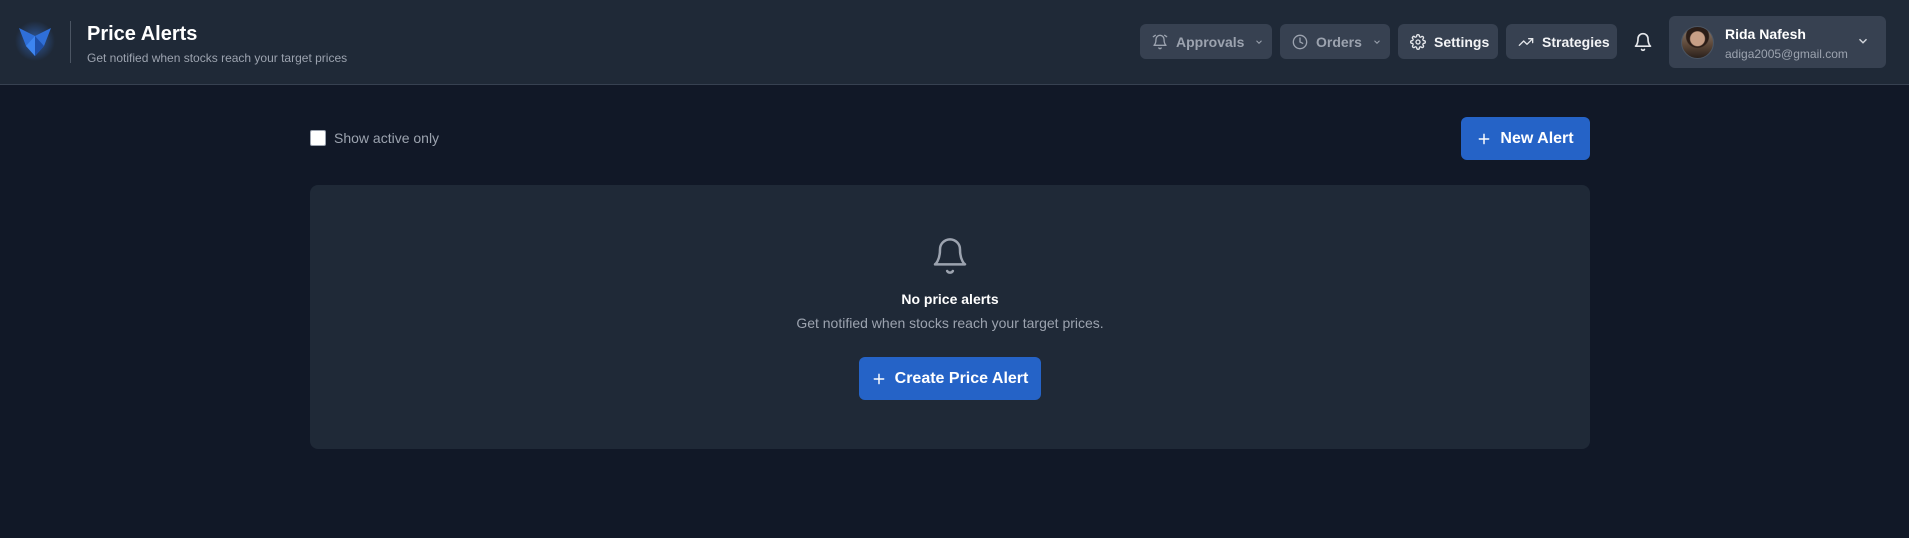  What do you see at coordinates (1339, 41) in the screenshot?
I see `orders-label: Orders` at bounding box center [1339, 41].